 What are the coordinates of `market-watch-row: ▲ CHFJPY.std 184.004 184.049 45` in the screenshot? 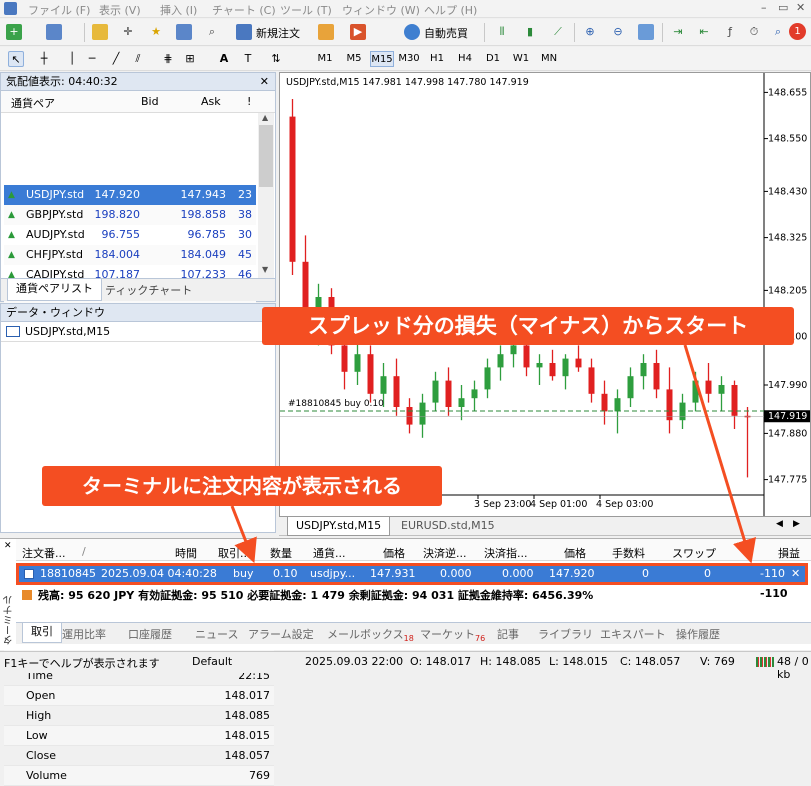 It's located at (130, 255).